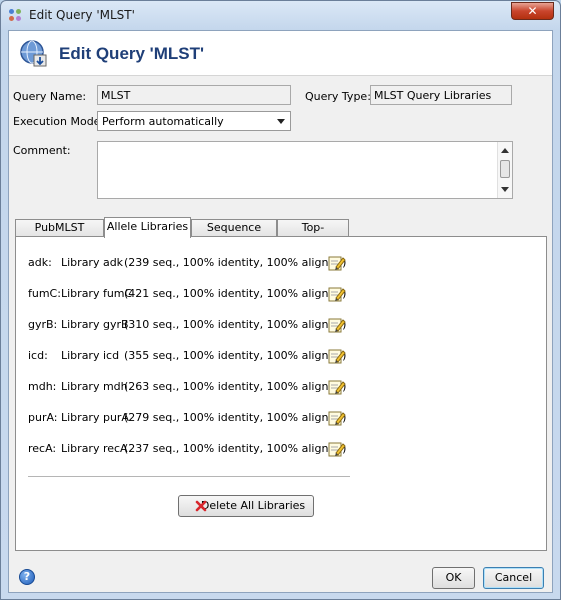  I want to click on library-stats: (355 seq., 100% identity, 100% aligned), so click(235, 355).